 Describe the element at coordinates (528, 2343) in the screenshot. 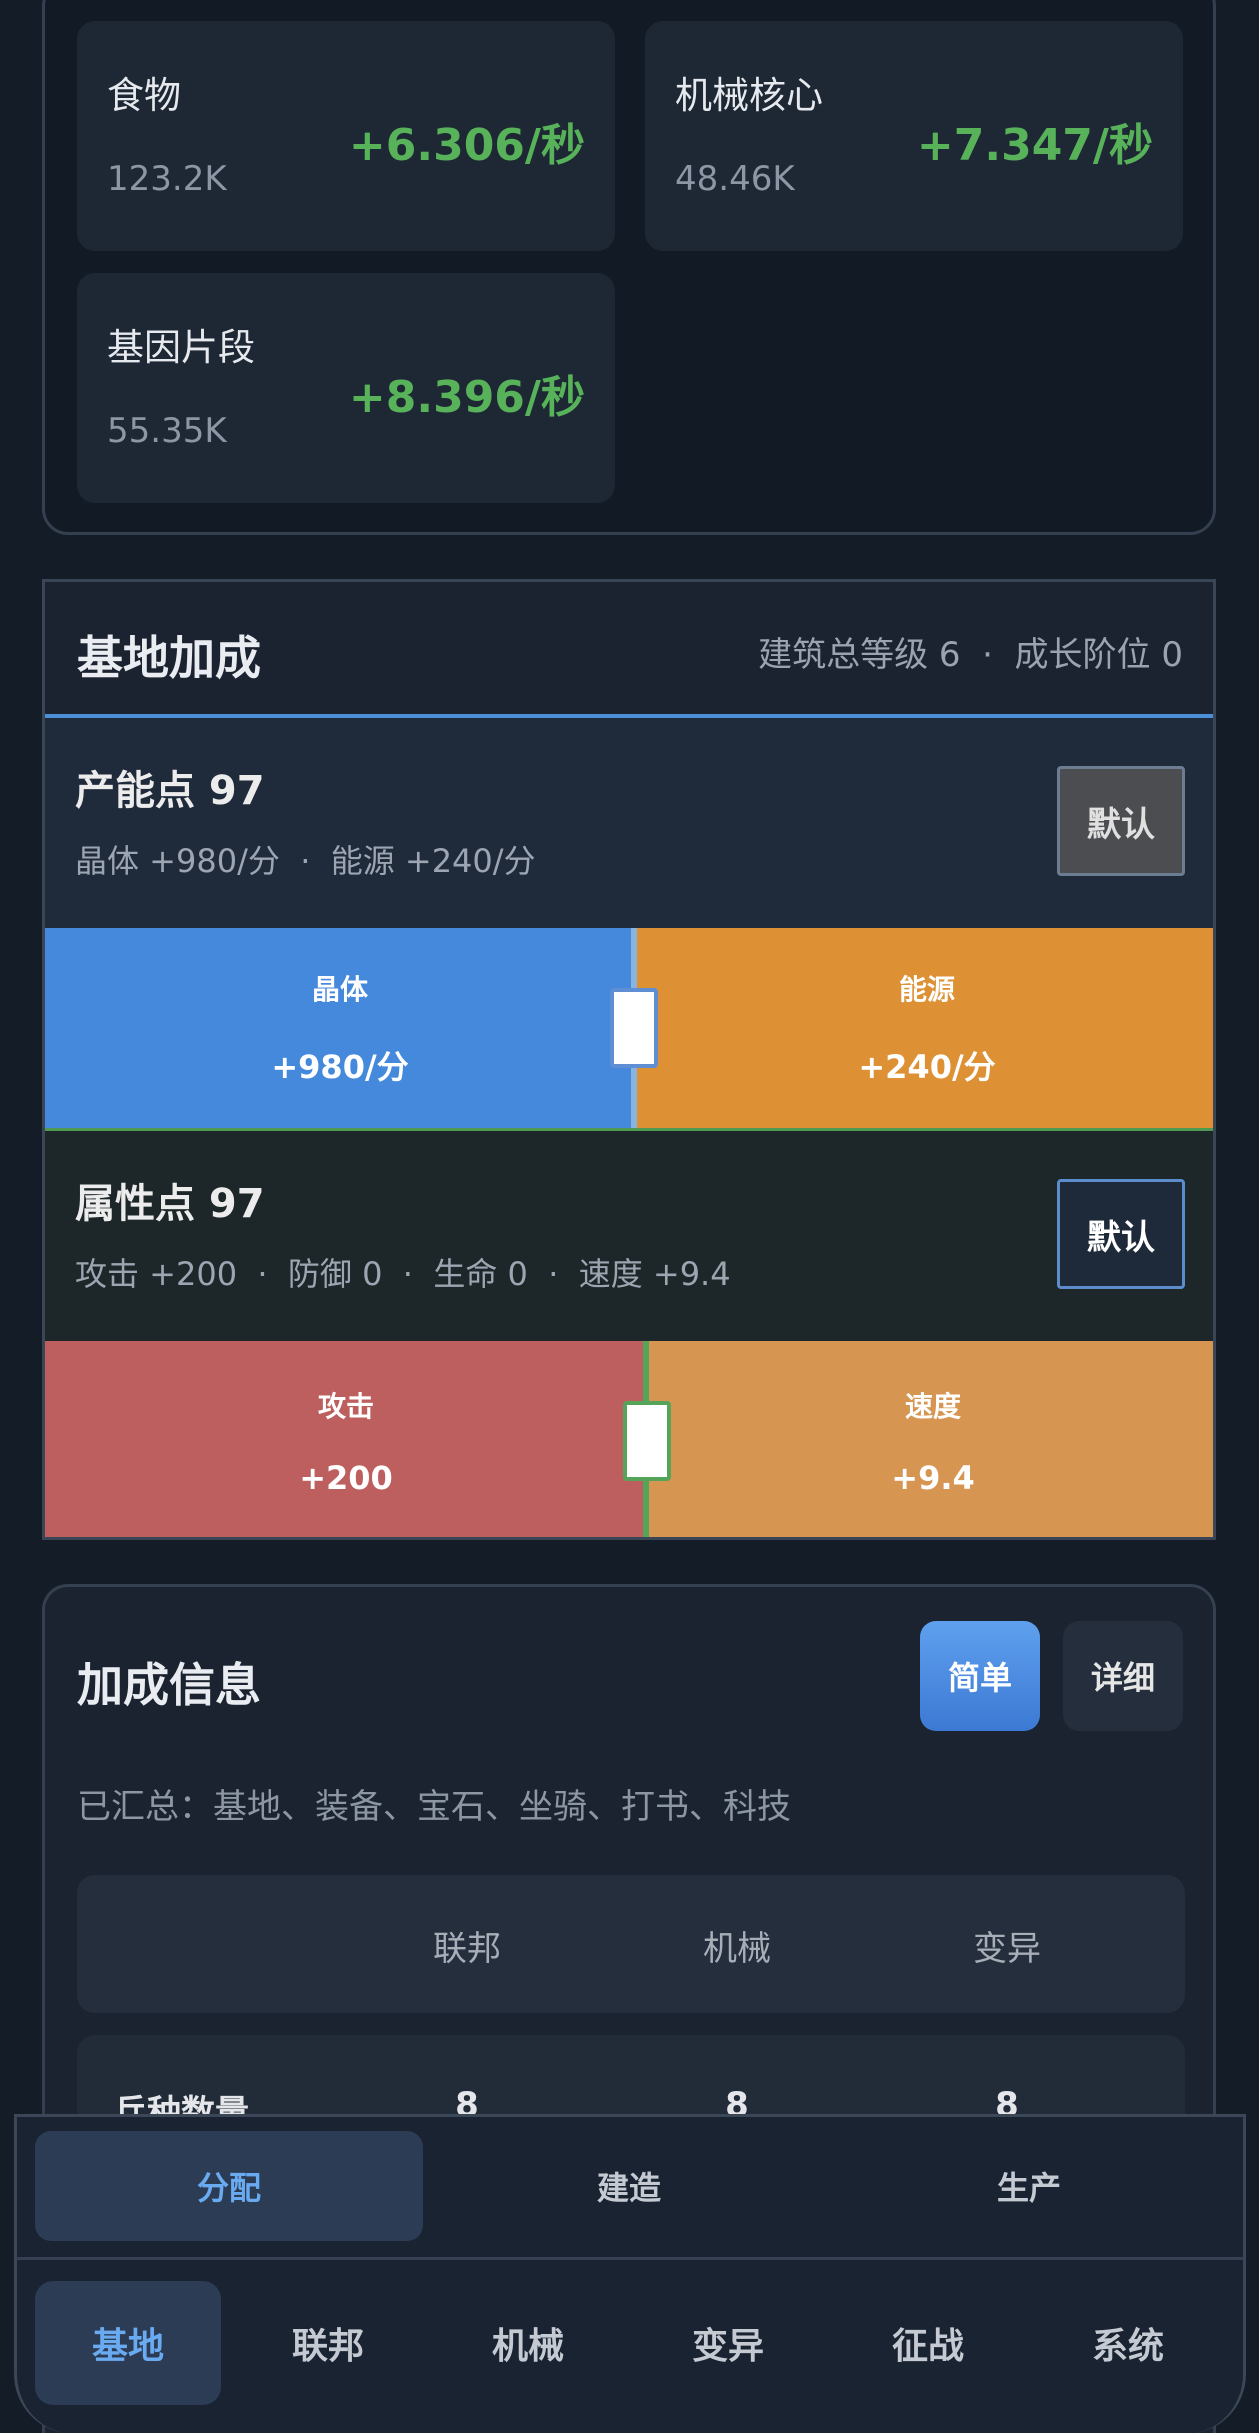

I see `nav-tab-mech: 机械` at that location.